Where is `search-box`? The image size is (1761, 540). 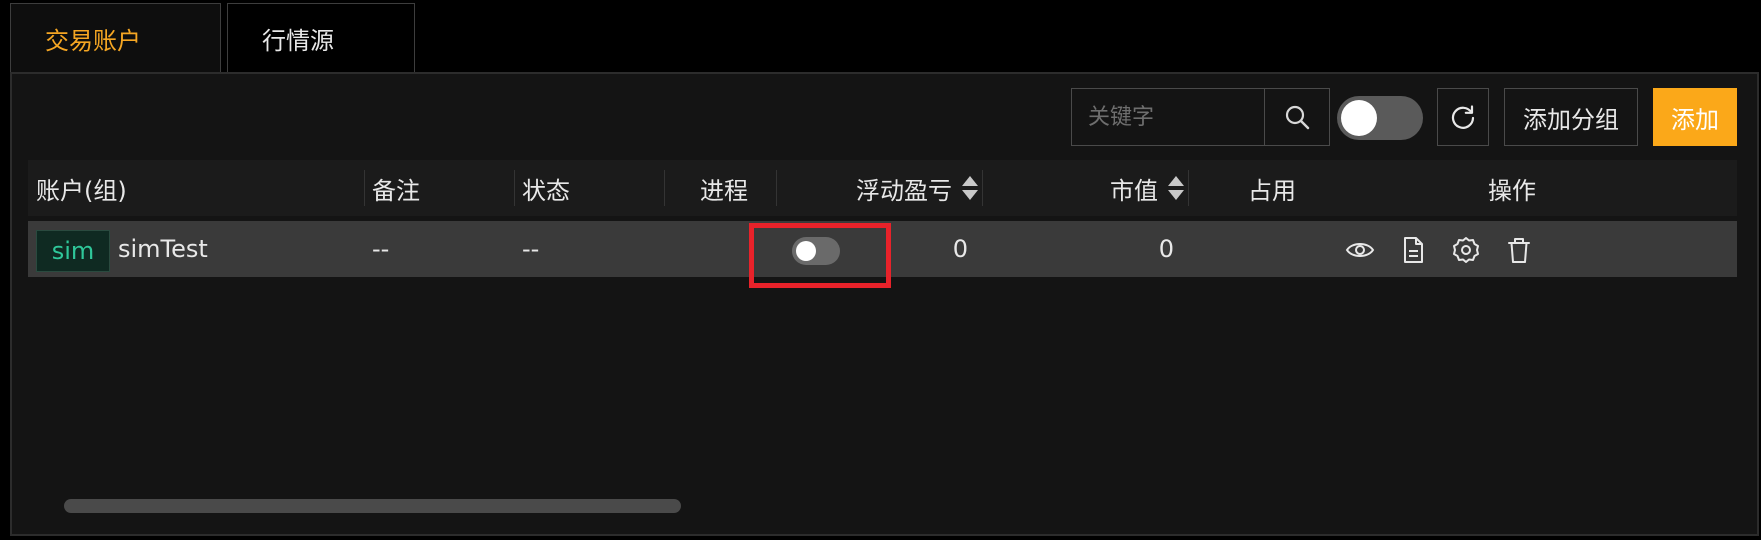 search-box is located at coordinates (1200, 117).